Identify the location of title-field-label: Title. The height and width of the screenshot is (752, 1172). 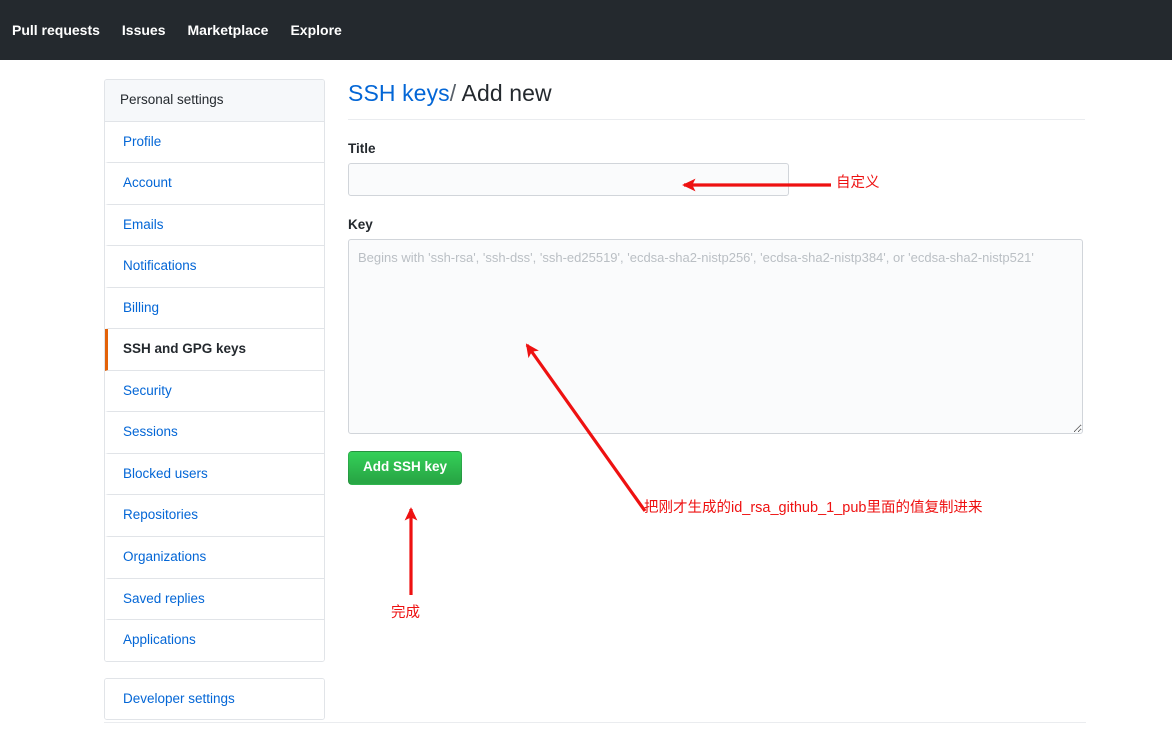
(362, 148).